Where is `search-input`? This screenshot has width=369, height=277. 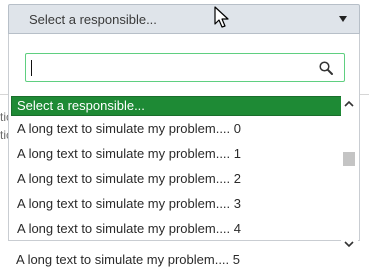
search-input is located at coordinates (171, 67).